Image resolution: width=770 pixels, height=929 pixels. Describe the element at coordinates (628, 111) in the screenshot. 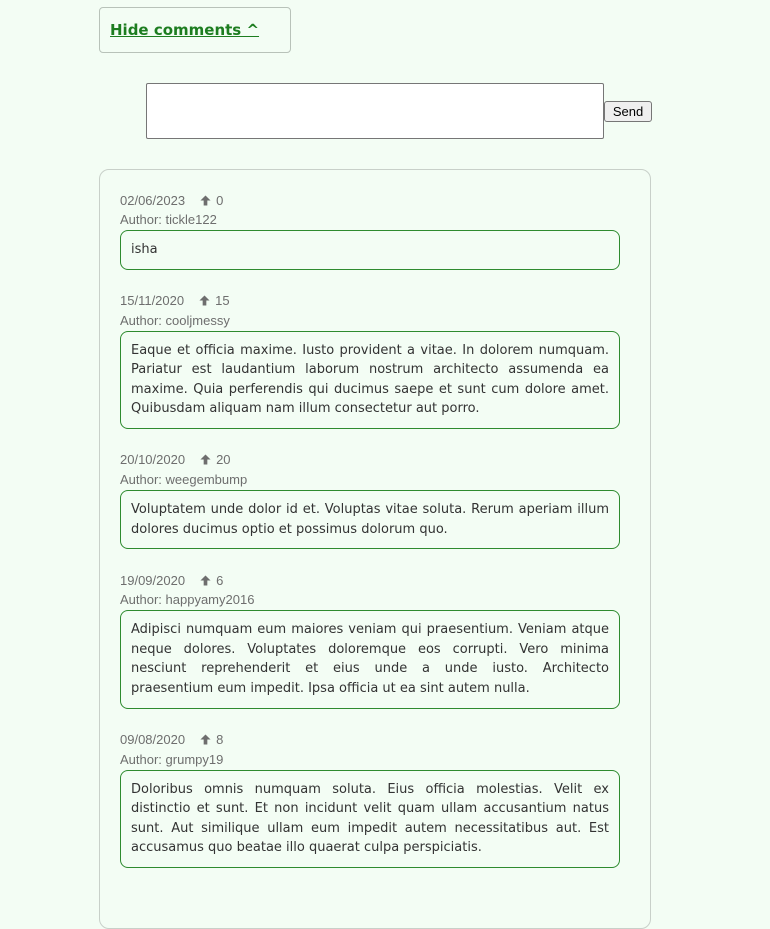

I see `send-button: Send` at that location.